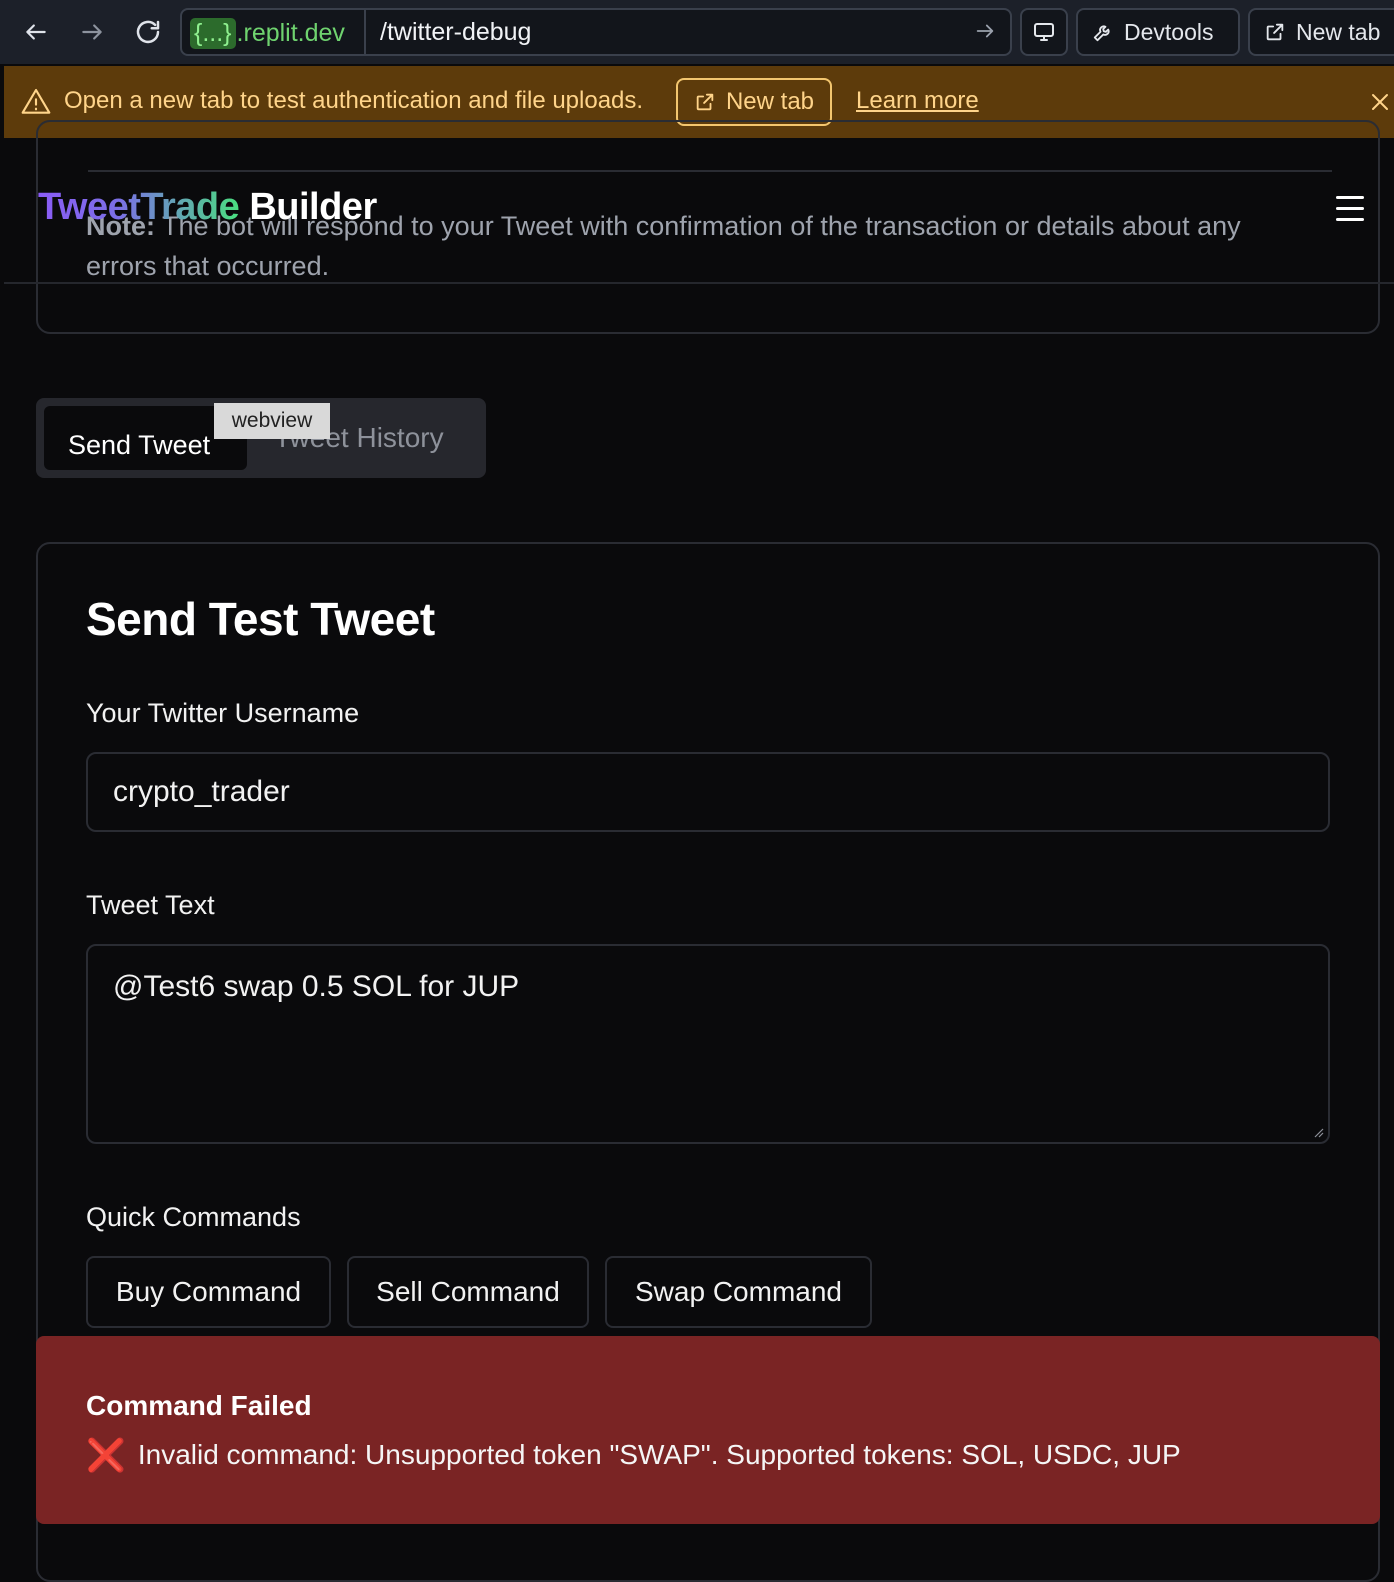  Describe the element at coordinates (468, 1292) in the screenshot. I see `sell-command-button: Sell Command` at that location.